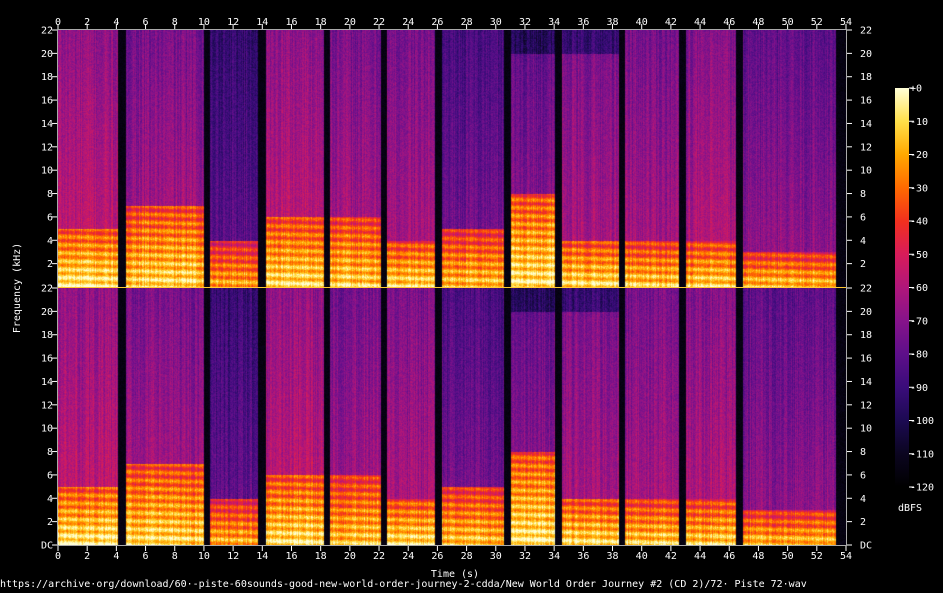  Describe the element at coordinates (350, 22) in the screenshot. I see `x-tick-label-top: 20` at that location.